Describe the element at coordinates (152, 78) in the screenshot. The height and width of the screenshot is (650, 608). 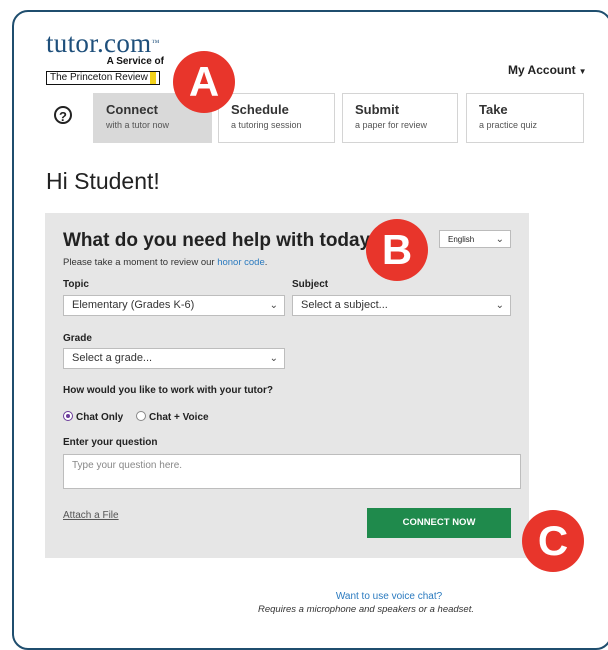
I see `logo-accent-bar` at that location.